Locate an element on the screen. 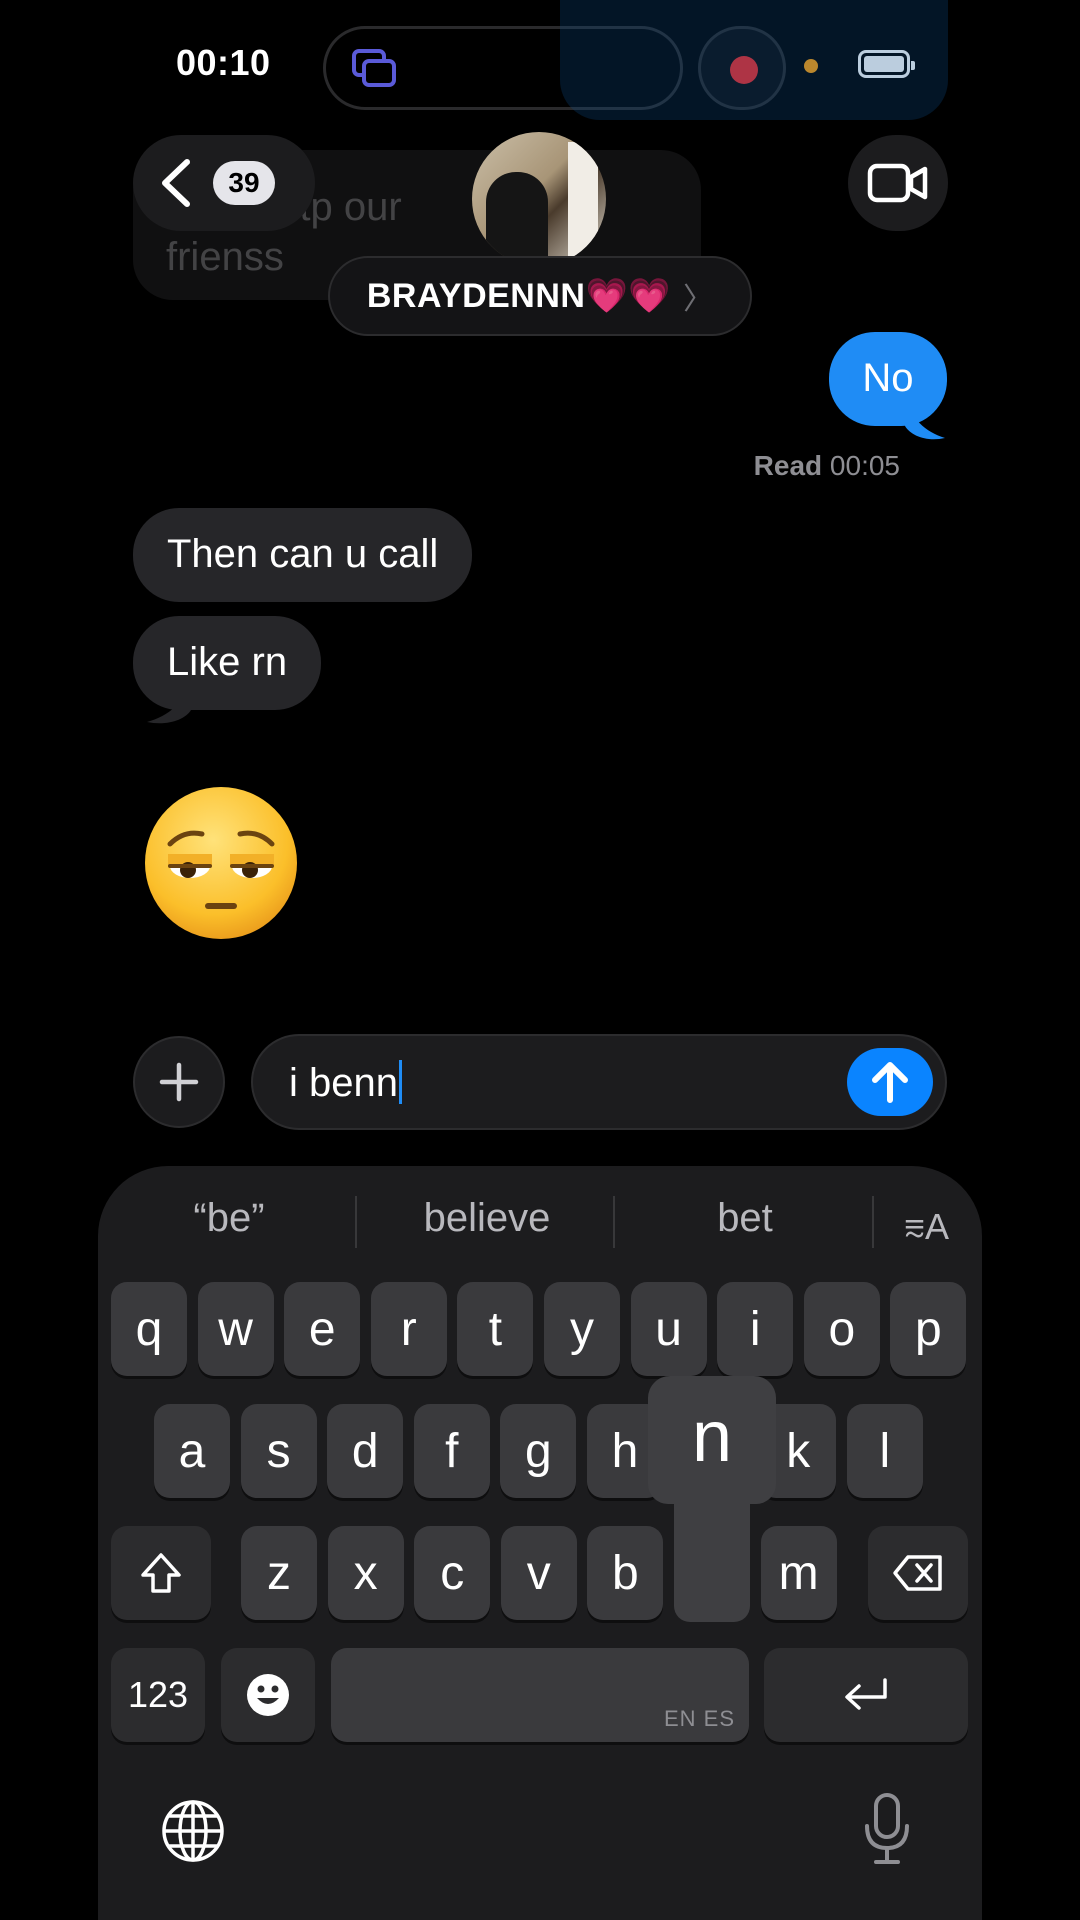 The image size is (1080, 1920). key-t: t is located at coordinates (495, 1329).